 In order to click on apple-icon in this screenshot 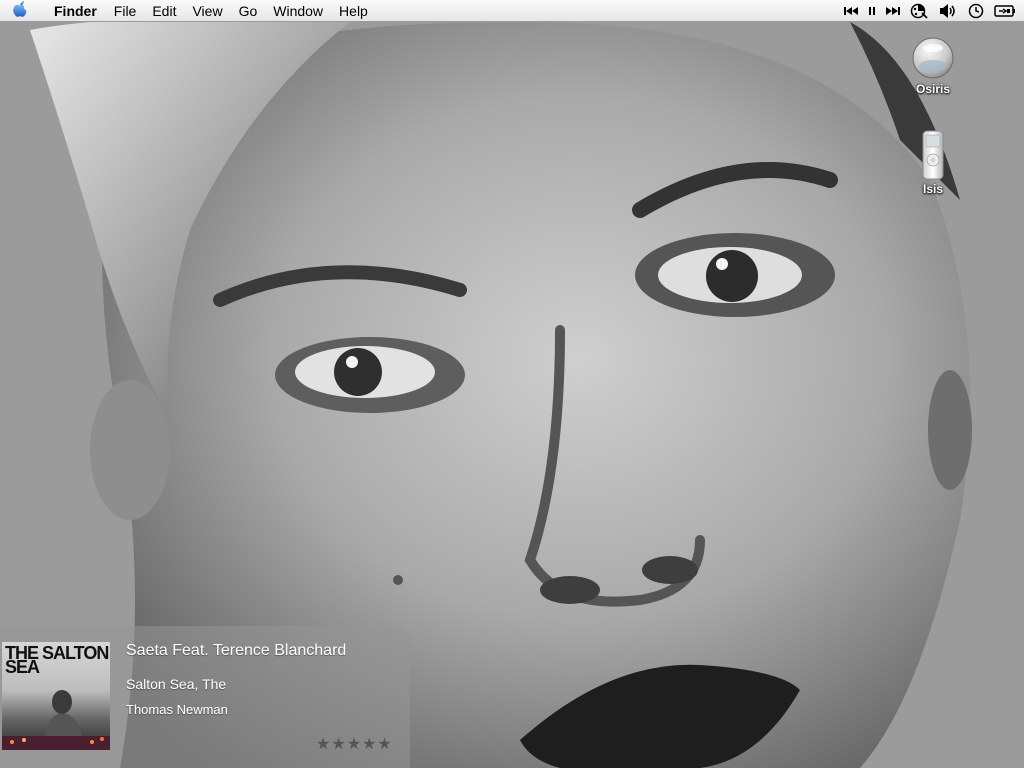, I will do `click(20, 10)`.